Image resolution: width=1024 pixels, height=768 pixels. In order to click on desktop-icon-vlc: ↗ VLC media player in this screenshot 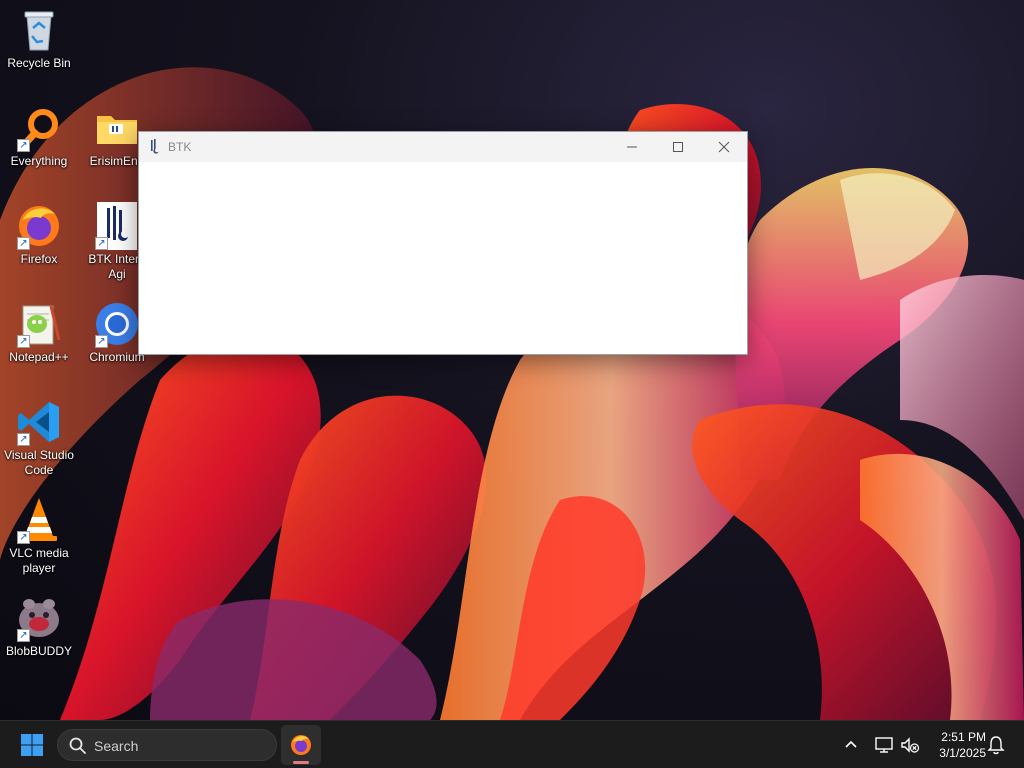, I will do `click(39, 536)`.